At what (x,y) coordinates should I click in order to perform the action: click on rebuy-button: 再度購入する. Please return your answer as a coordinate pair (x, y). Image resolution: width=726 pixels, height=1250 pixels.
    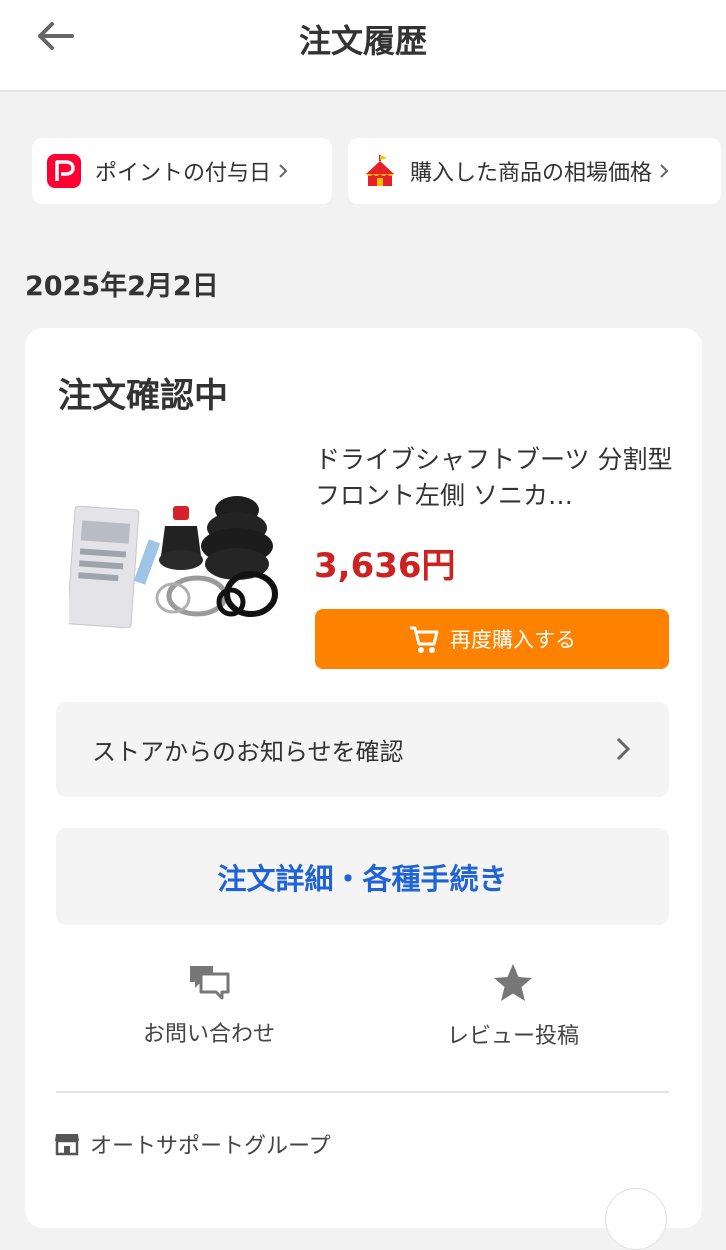
    Looking at the image, I should click on (492, 639).